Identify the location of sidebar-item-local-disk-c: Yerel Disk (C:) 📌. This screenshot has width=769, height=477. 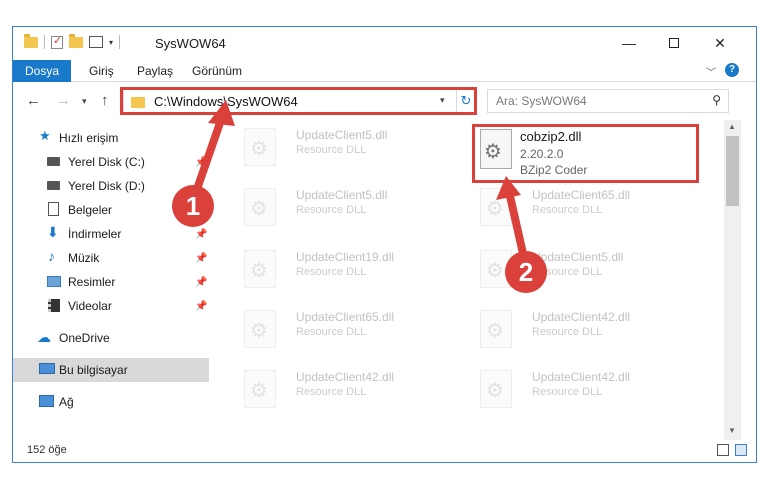
(111, 162).